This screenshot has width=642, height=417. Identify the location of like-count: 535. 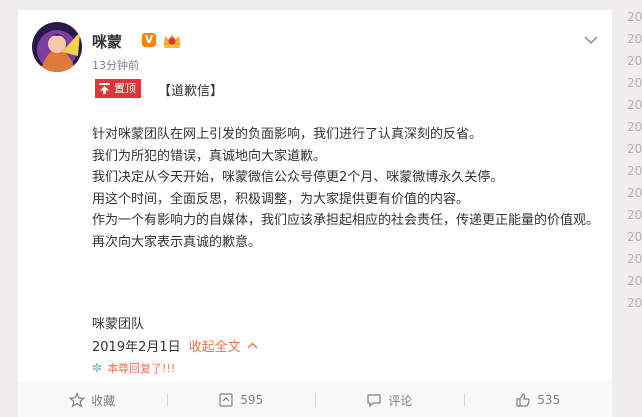
(549, 400).